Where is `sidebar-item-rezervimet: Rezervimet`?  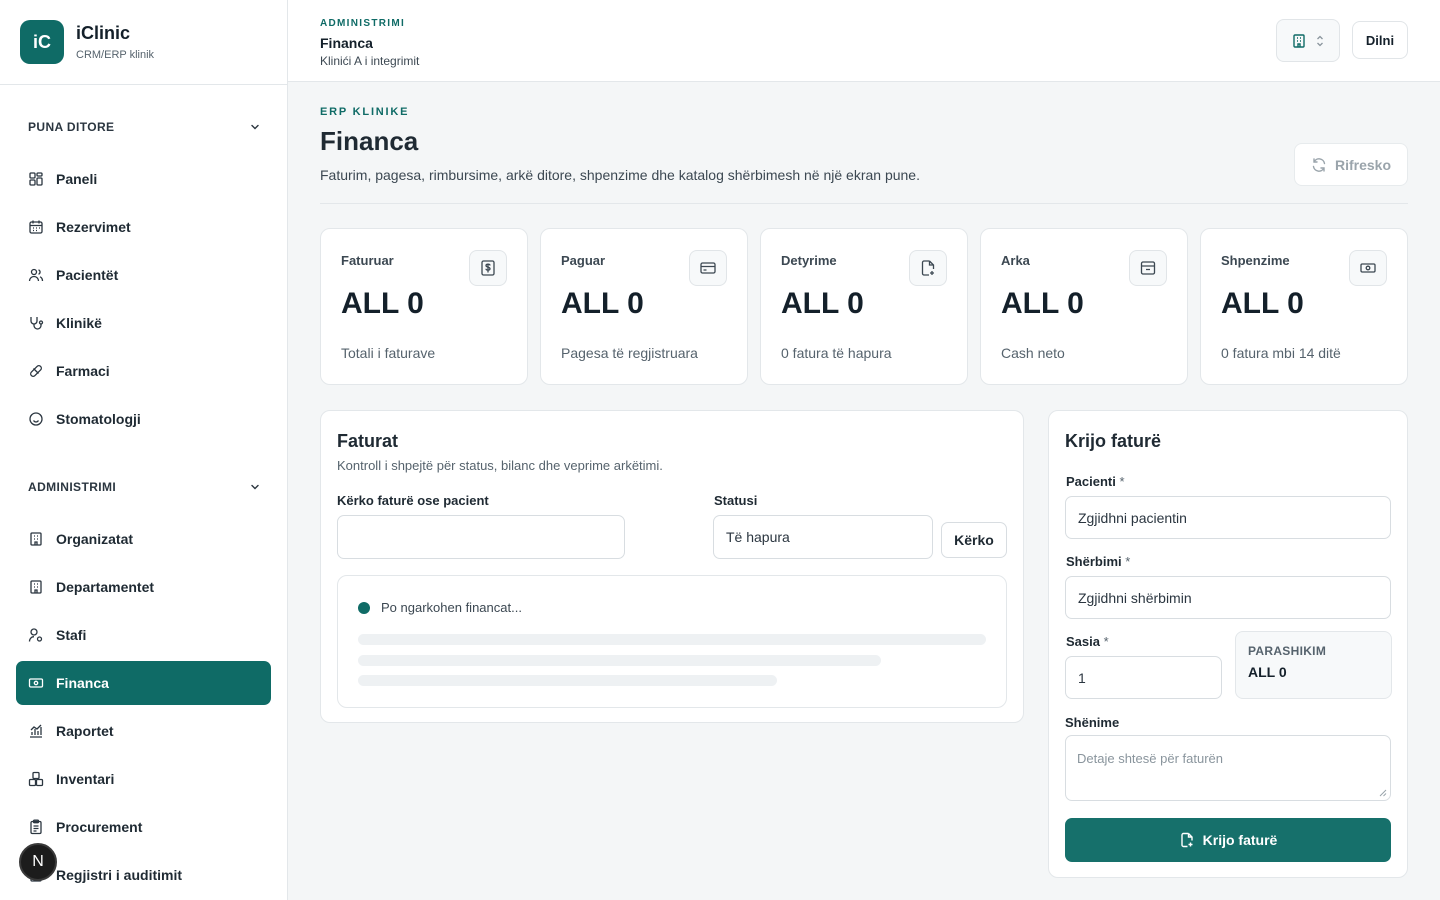
sidebar-item-rezervimet: Rezervimet is located at coordinates (143, 227).